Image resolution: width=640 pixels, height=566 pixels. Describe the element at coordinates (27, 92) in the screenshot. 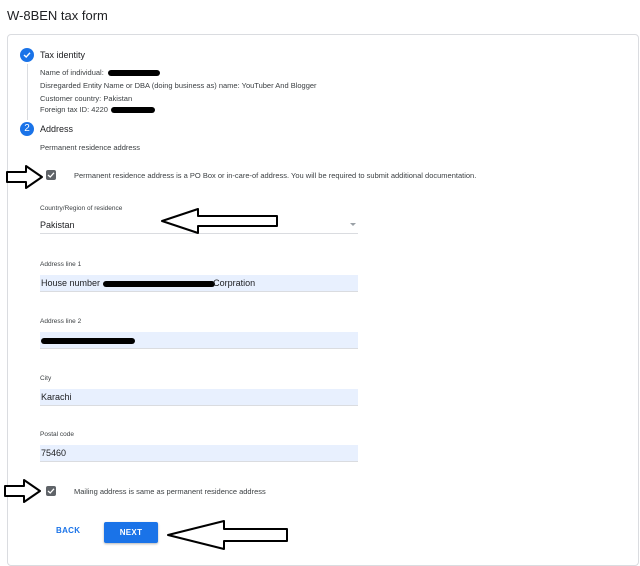

I see `step-connector` at that location.